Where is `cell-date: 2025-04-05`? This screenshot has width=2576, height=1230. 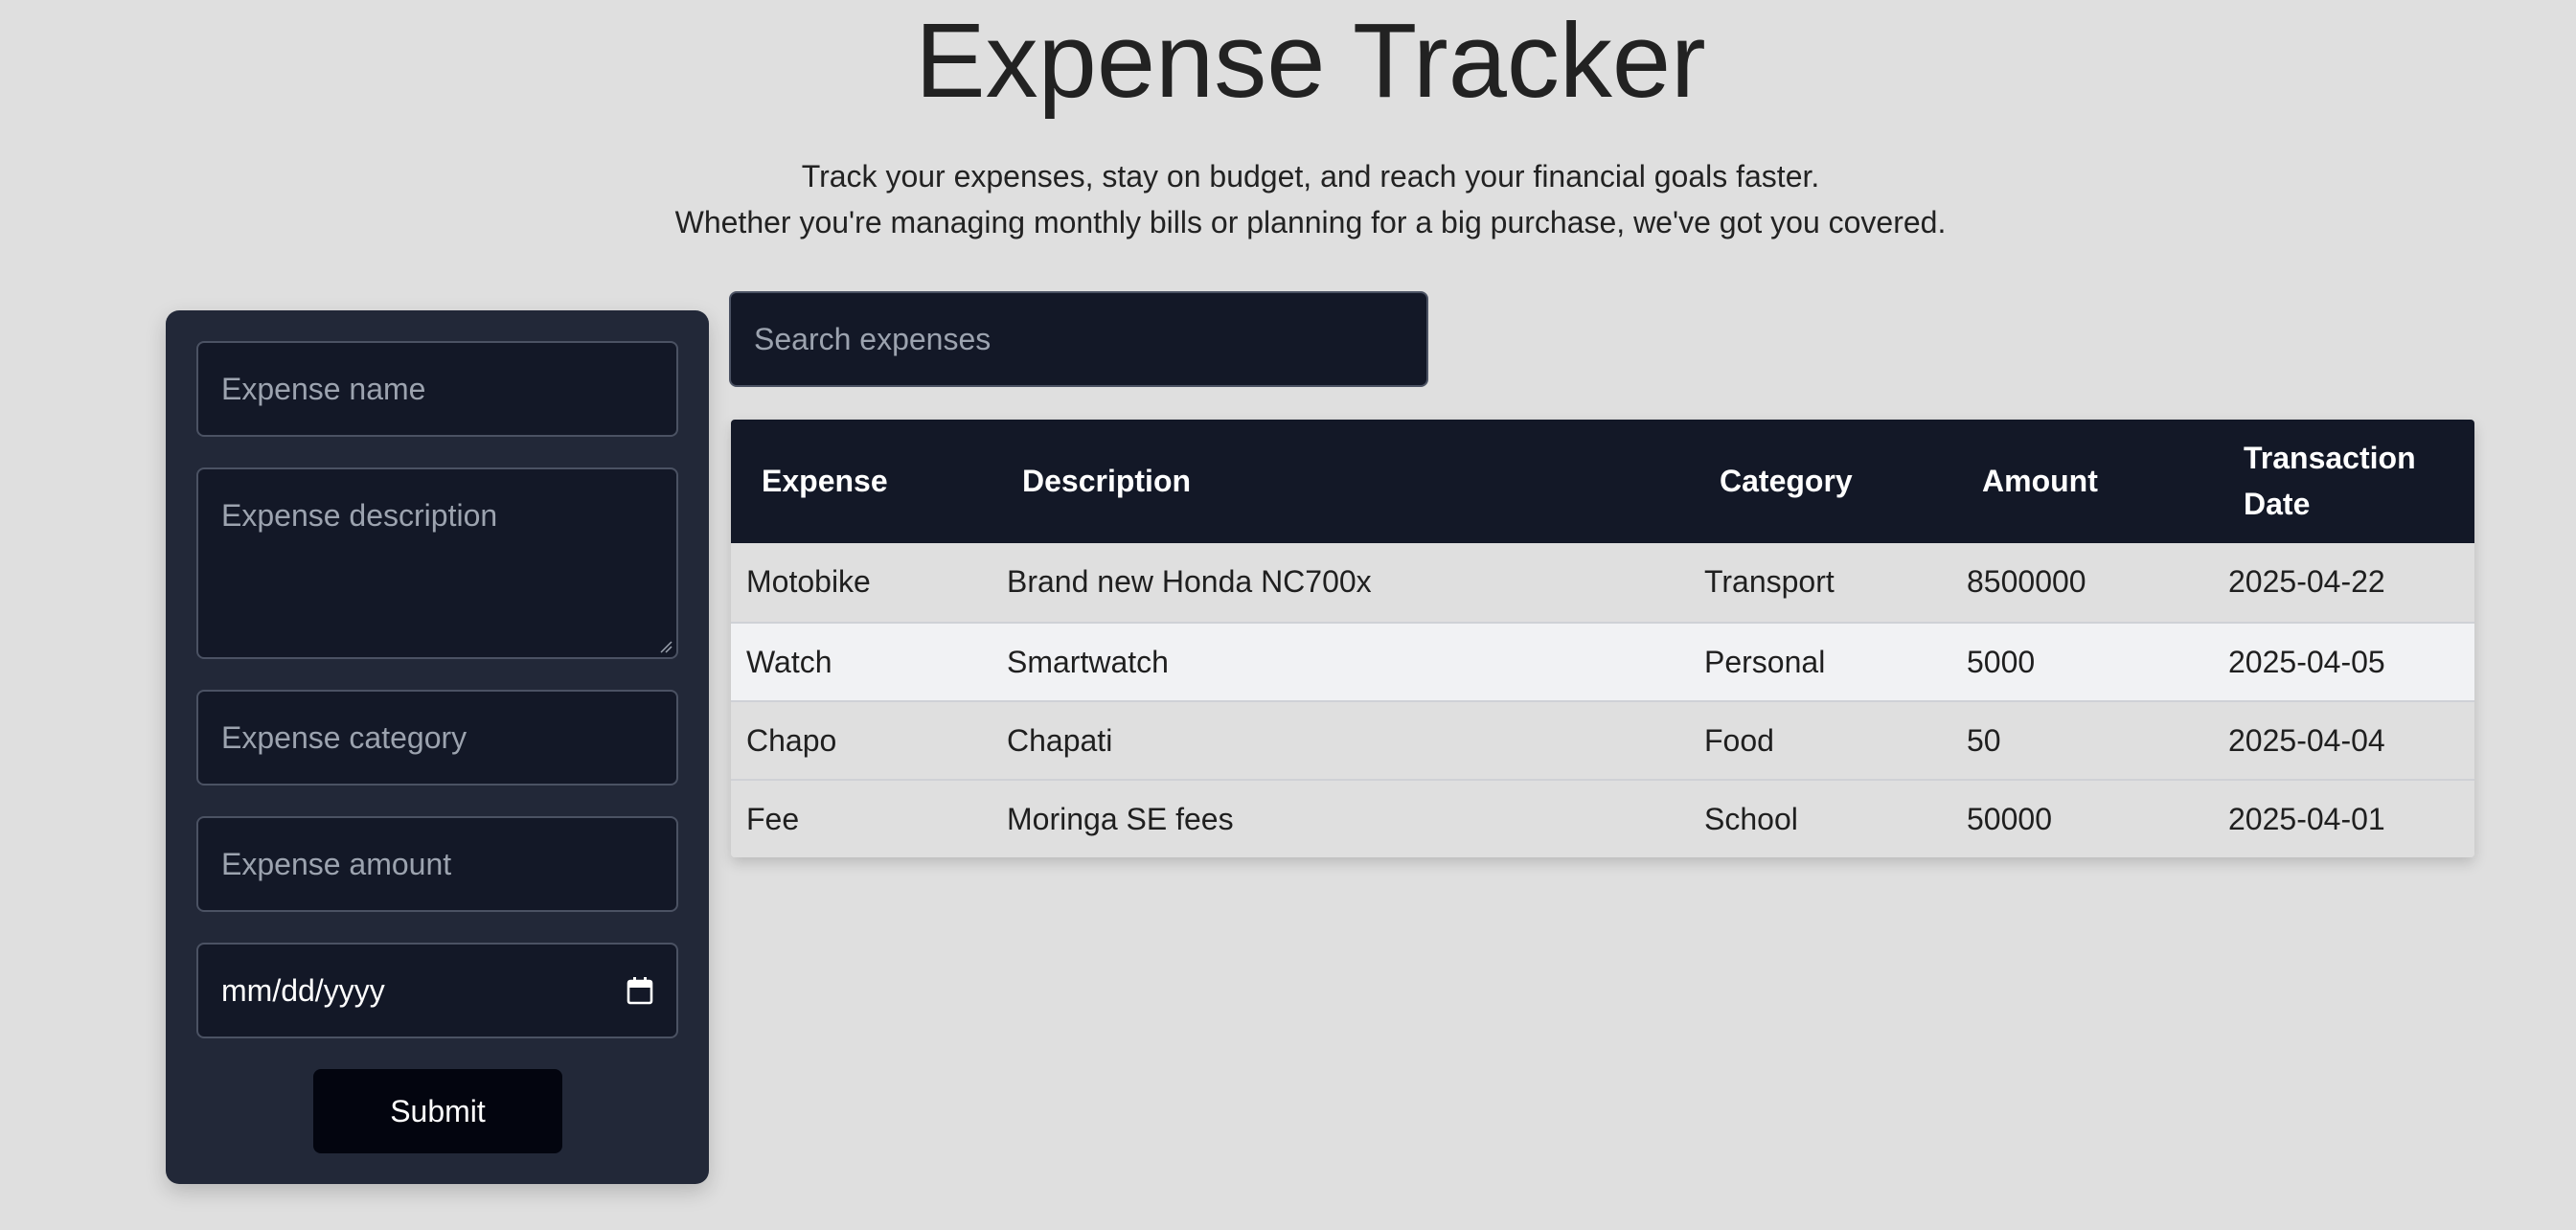
cell-date: 2025-04-05 is located at coordinates (2306, 662).